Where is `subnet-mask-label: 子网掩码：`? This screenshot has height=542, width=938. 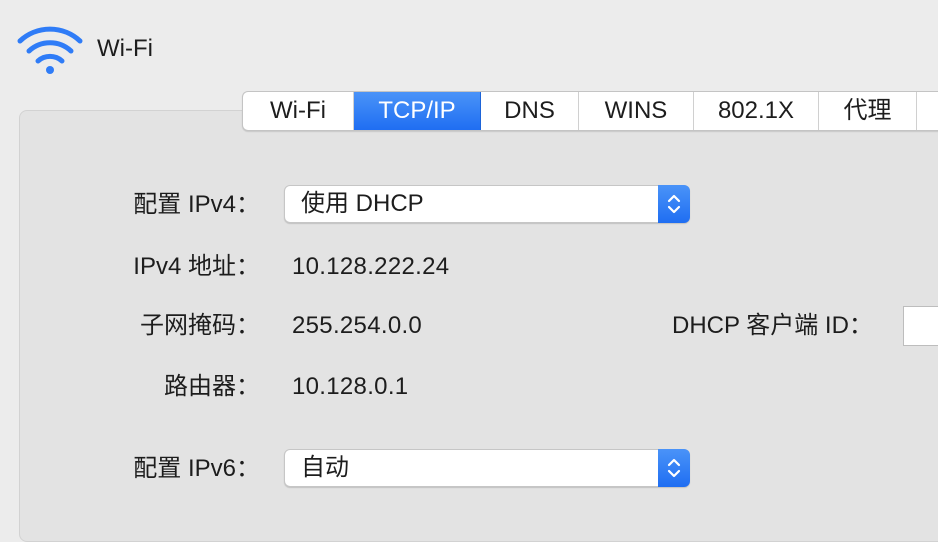
subnet-mask-label: 子网掩码： is located at coordinates (200, 325).